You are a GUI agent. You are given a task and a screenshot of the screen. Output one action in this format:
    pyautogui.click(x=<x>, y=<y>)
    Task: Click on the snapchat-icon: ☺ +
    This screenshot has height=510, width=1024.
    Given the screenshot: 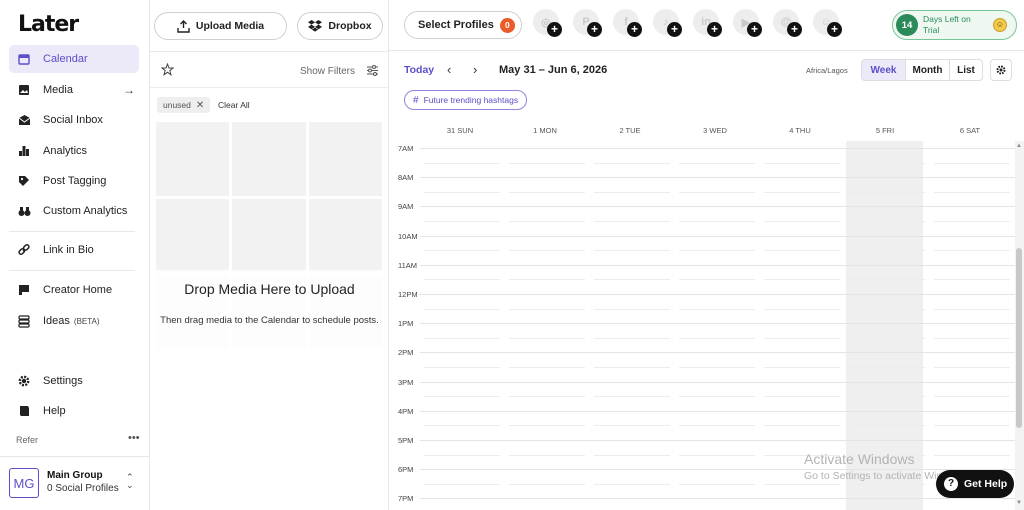 What is the action you would take?
    pyautogui.click(x=827, y=23)
    